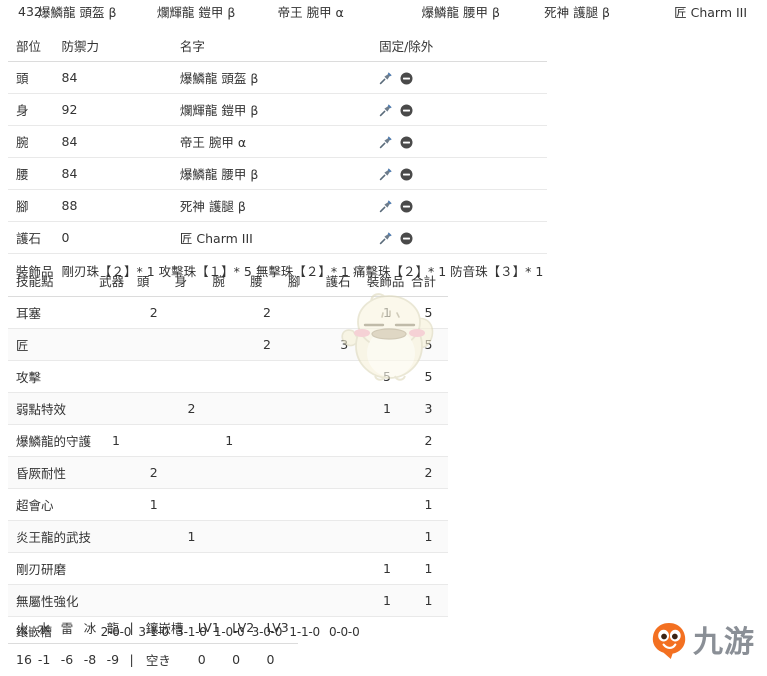 The image size is (767, 676). I want to click on equipment-name-link: 死神 護腿 β, so click(275, 205).